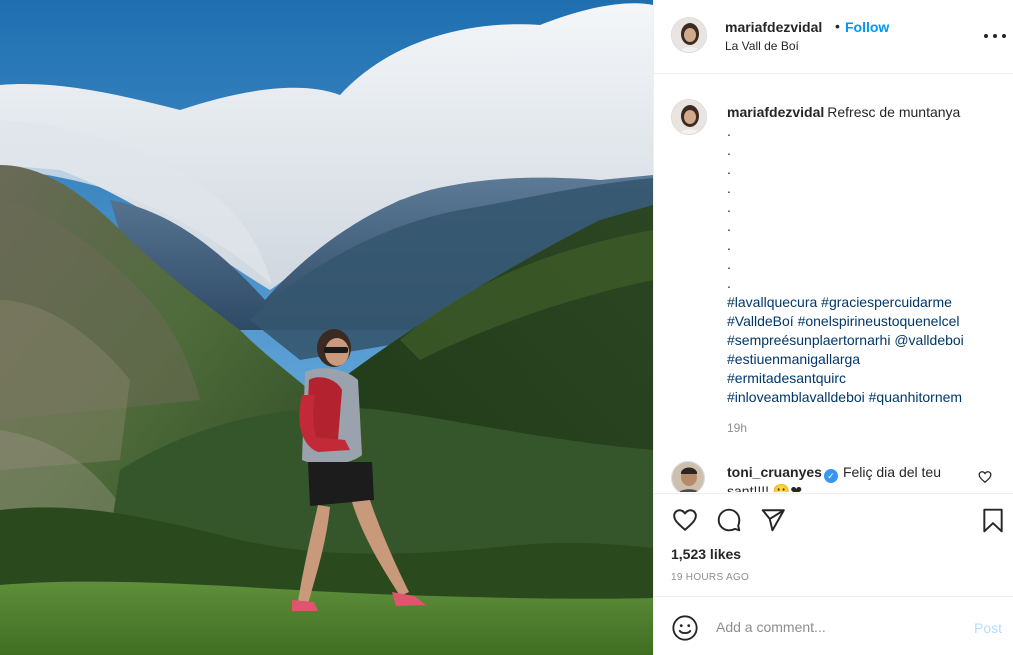 This screenshot has width=1013, height=655. What do you see at coordinates (737, 428) in the screenshot?
I see `caption-time-ago: 19h` at bounding box center [737, 428].